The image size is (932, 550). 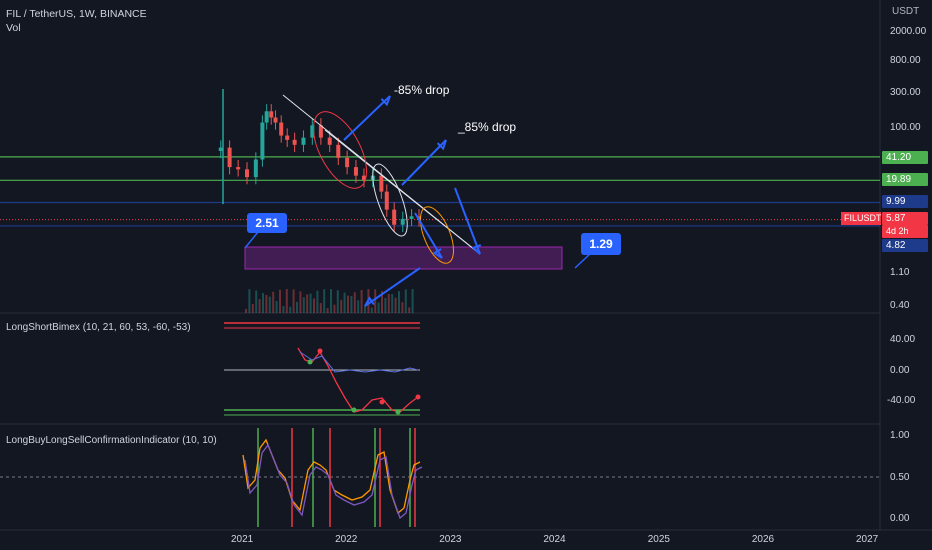 I want to click on drop-annotation-1: -85% drop, so click(x=421, y=90).